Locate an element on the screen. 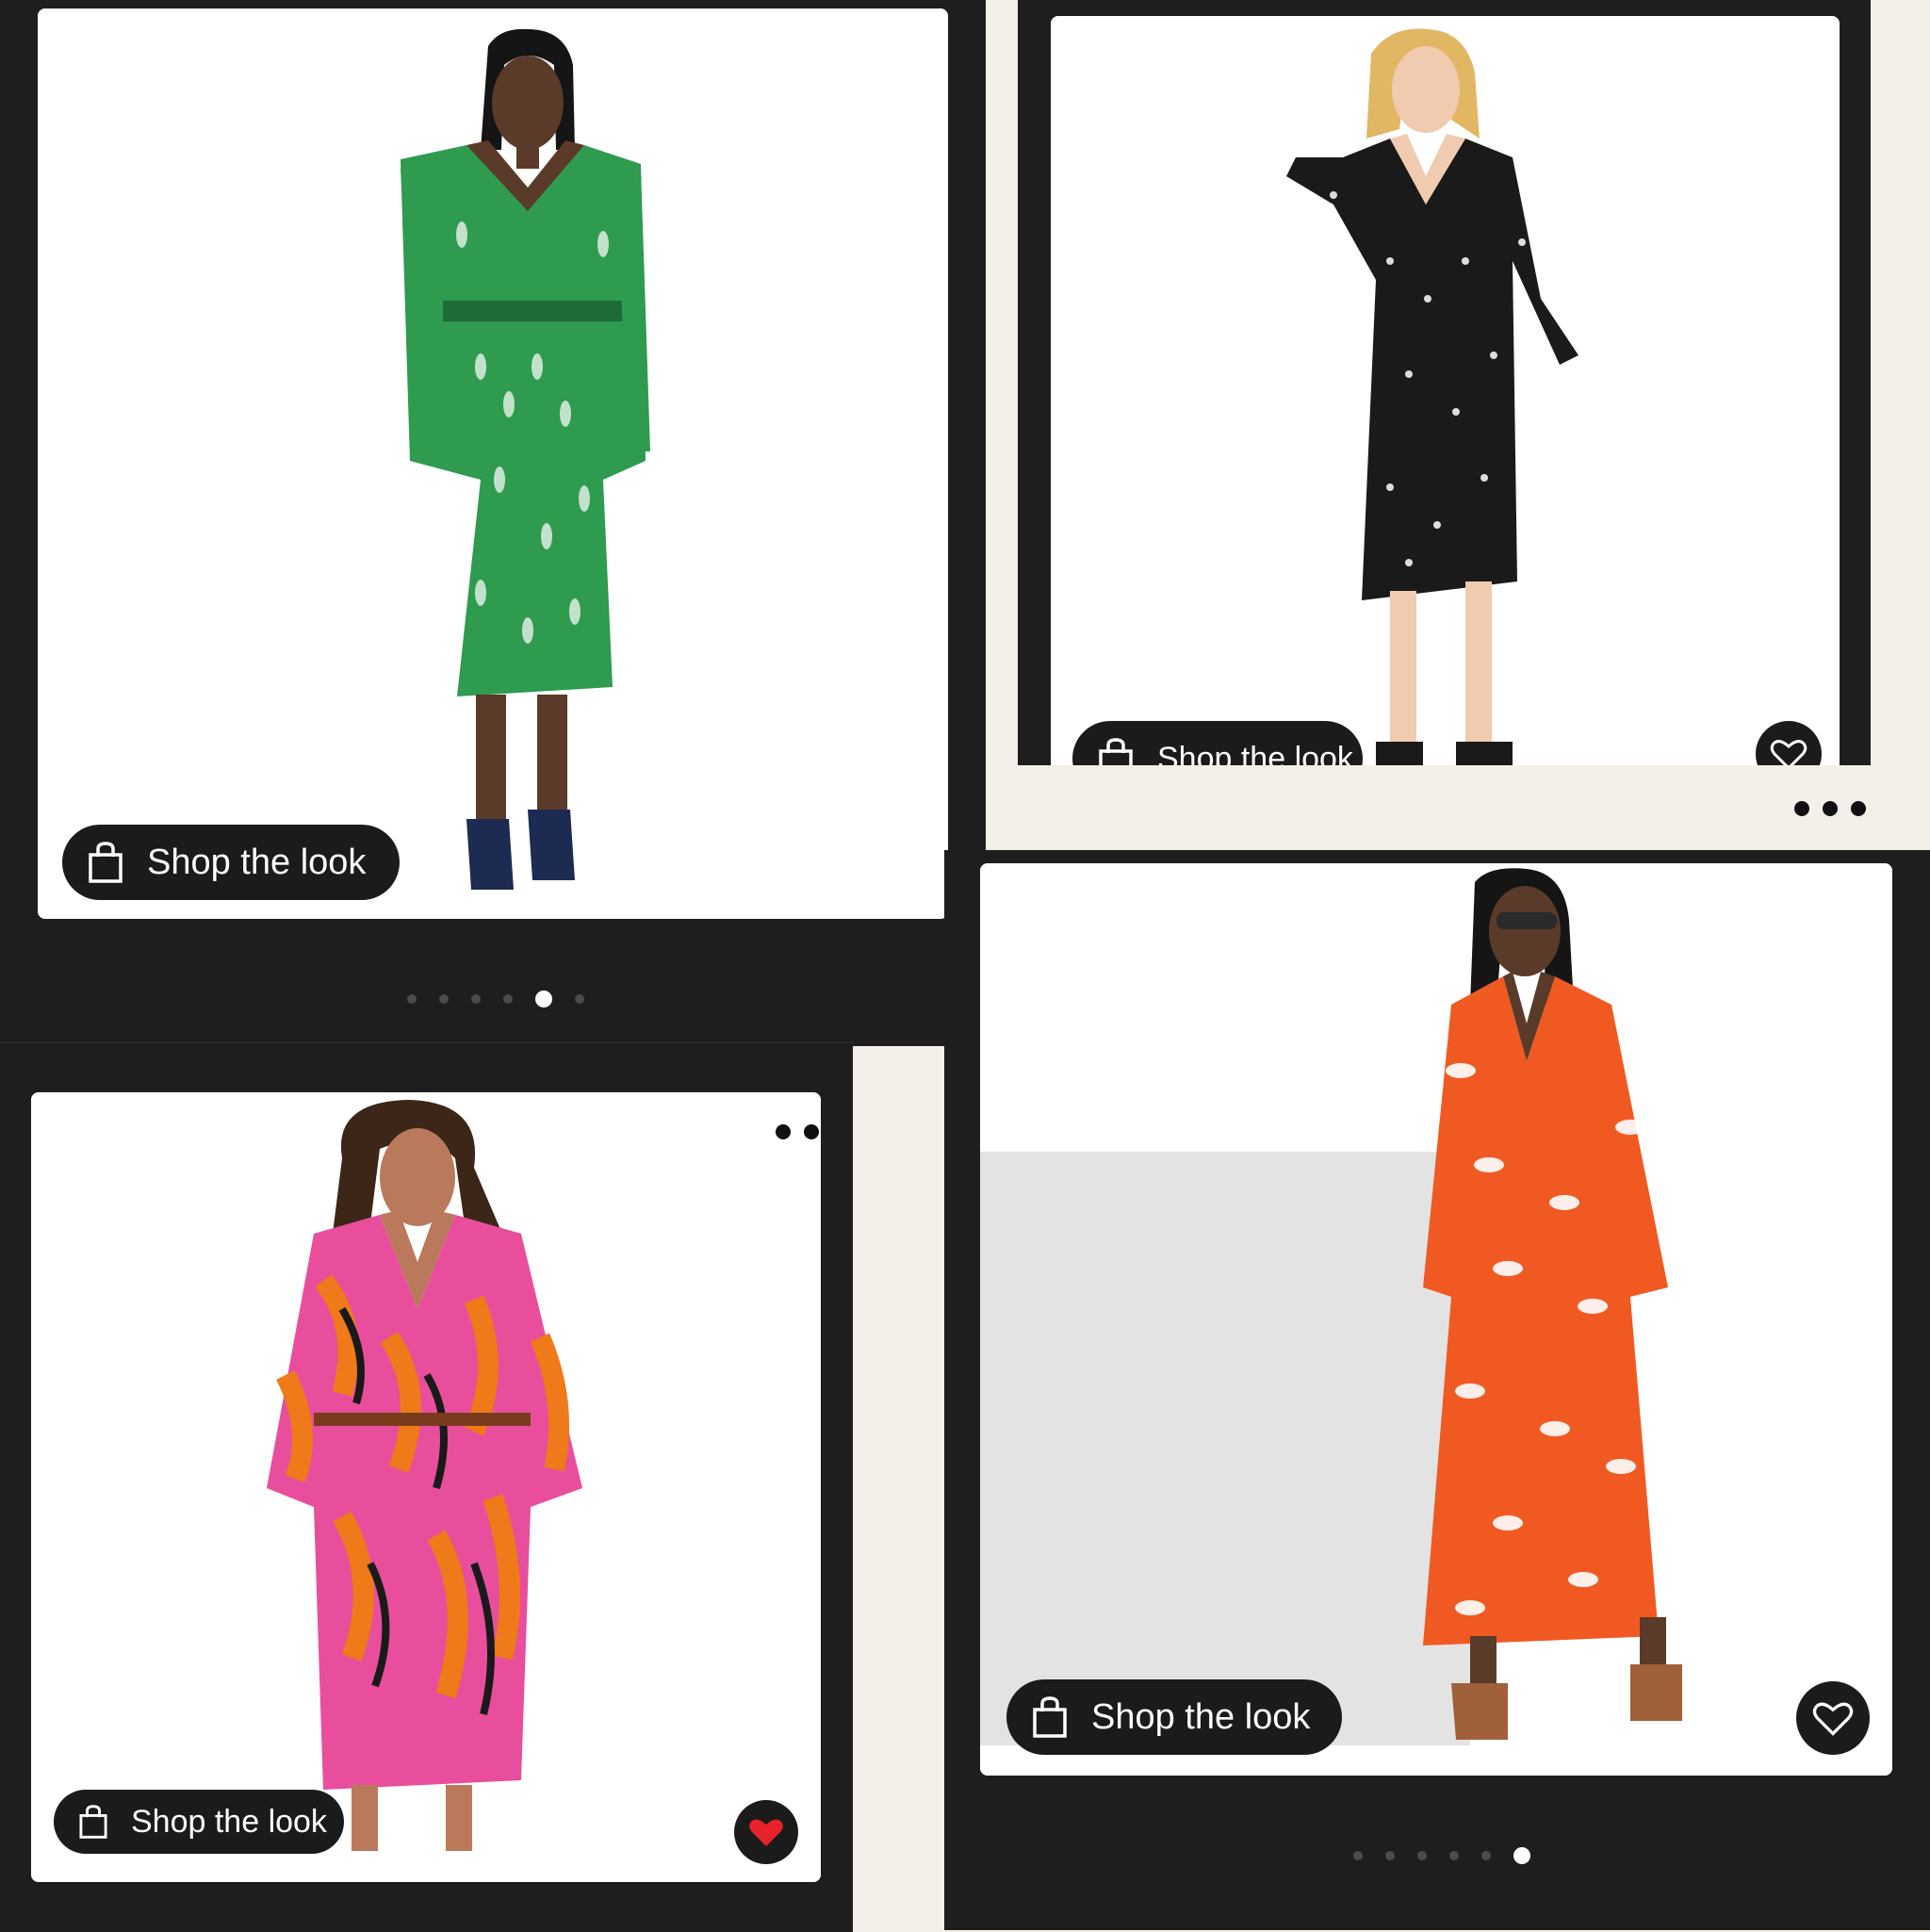 This screenshot has width=1930, height=1932. heart-filled-icon is located at coordinates (766, 1832).